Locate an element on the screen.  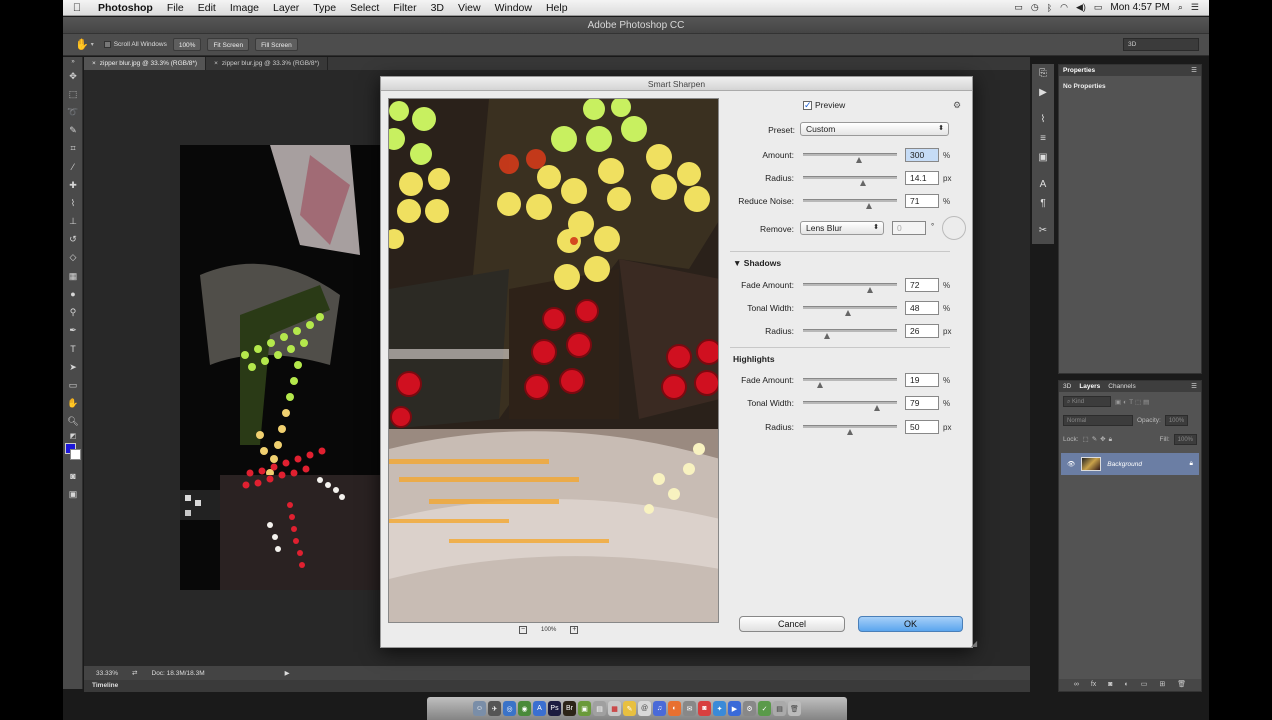
menu-image: Image is located at coordinates (244, 8).